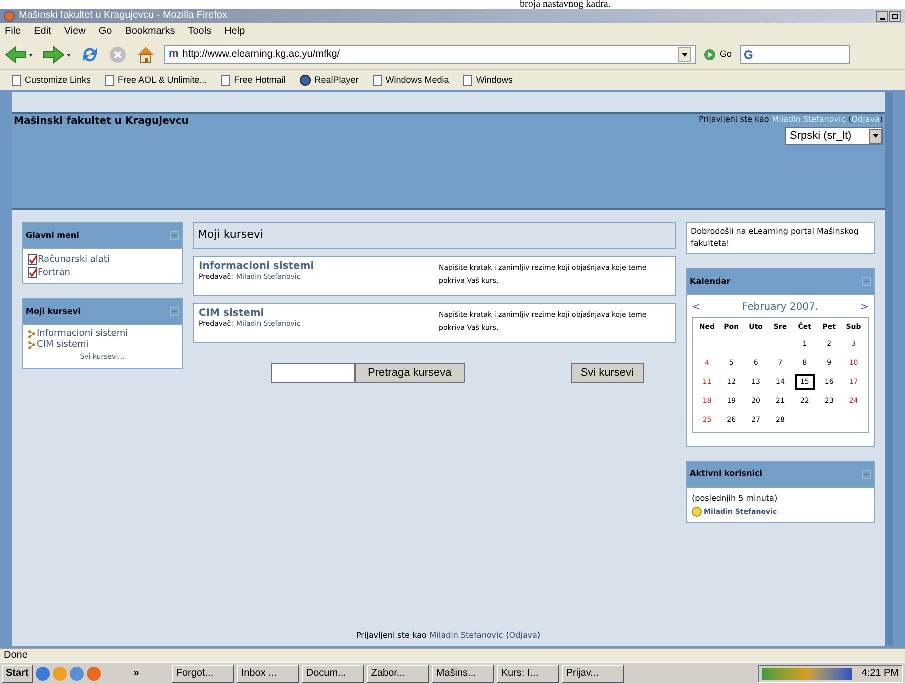 This screenshot has width=905, height=684. What do you see at coordinates (467, 636) in the screenshot?
I see `user-link: Miladin Stefanovic` at bounding box center [467, 636].